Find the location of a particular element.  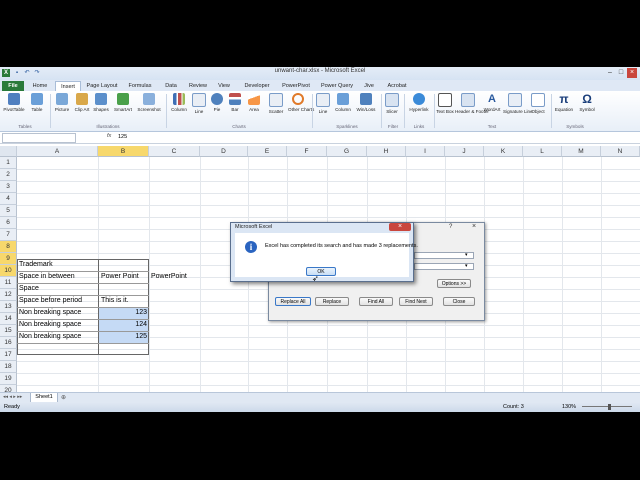

cell-a9: Non breaking space is located at coordinates (50, 325).